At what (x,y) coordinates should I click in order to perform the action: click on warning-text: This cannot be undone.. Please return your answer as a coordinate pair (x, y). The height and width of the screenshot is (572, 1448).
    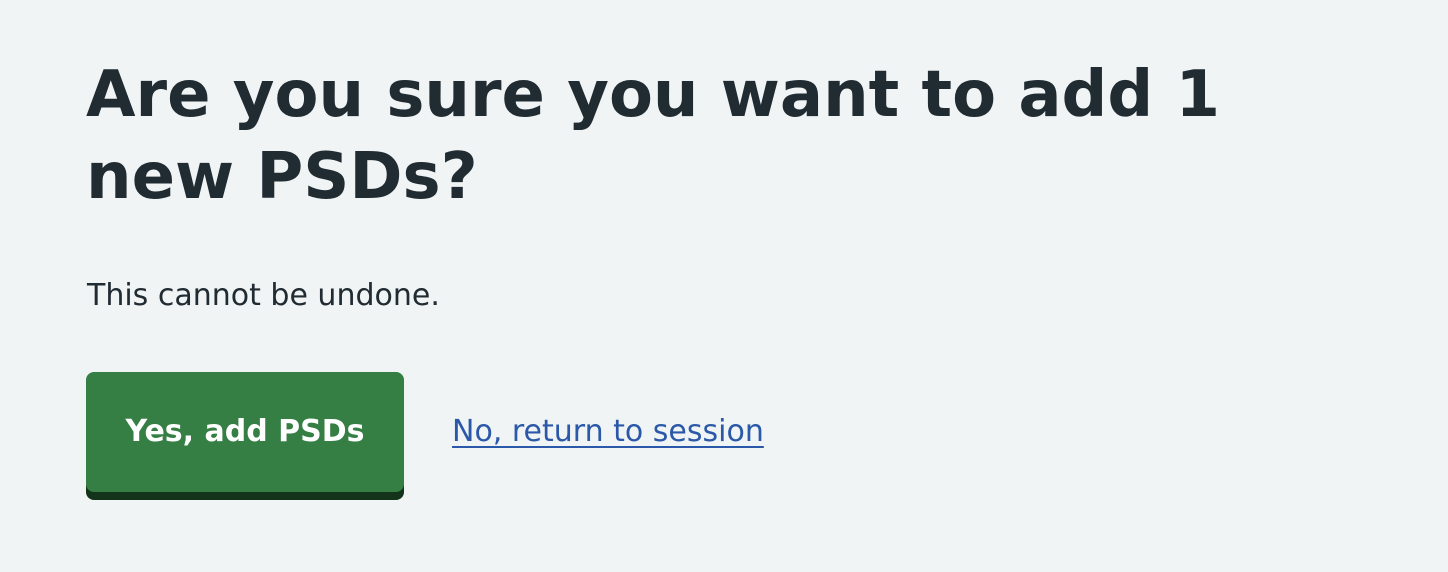
    Looking at the image, I should click on (263, 295).